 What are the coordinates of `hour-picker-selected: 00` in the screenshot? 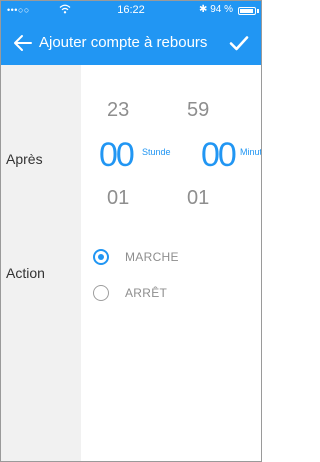 It's located at (117, 155).